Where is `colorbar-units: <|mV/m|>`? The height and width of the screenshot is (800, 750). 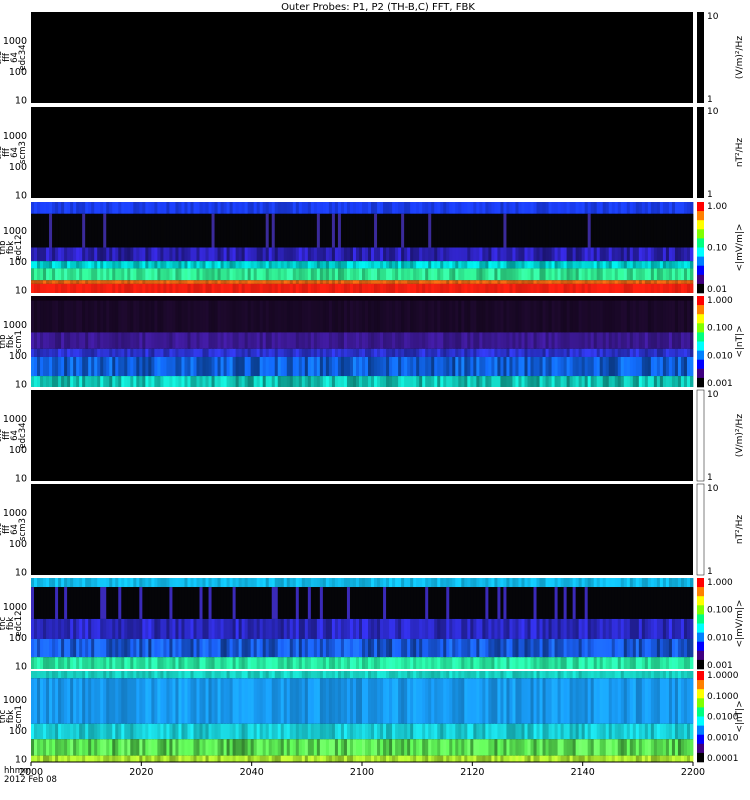
colorbar-units: <|mV/m|> is located at coordinates (740, 248).